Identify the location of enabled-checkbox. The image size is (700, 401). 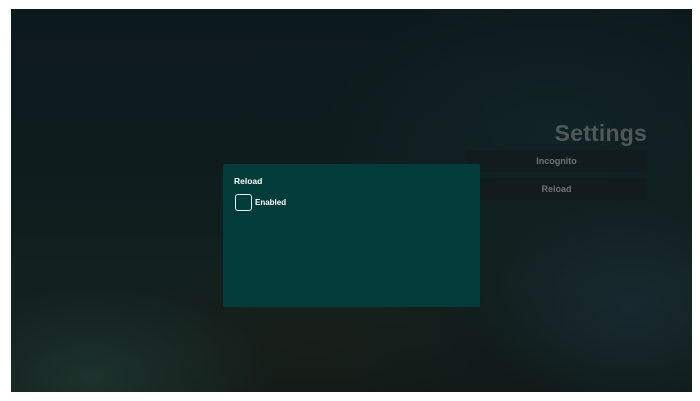
(243, 202).